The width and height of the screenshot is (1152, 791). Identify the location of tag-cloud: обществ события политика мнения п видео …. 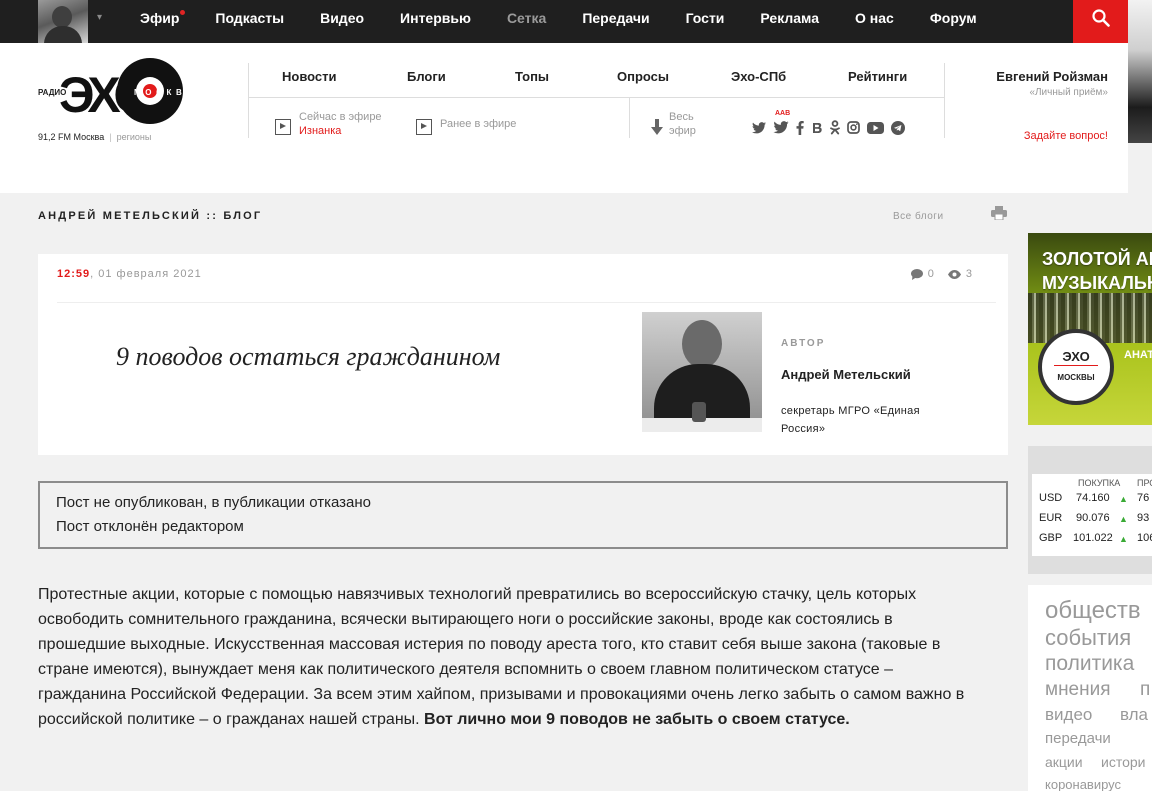
(1090, 688).